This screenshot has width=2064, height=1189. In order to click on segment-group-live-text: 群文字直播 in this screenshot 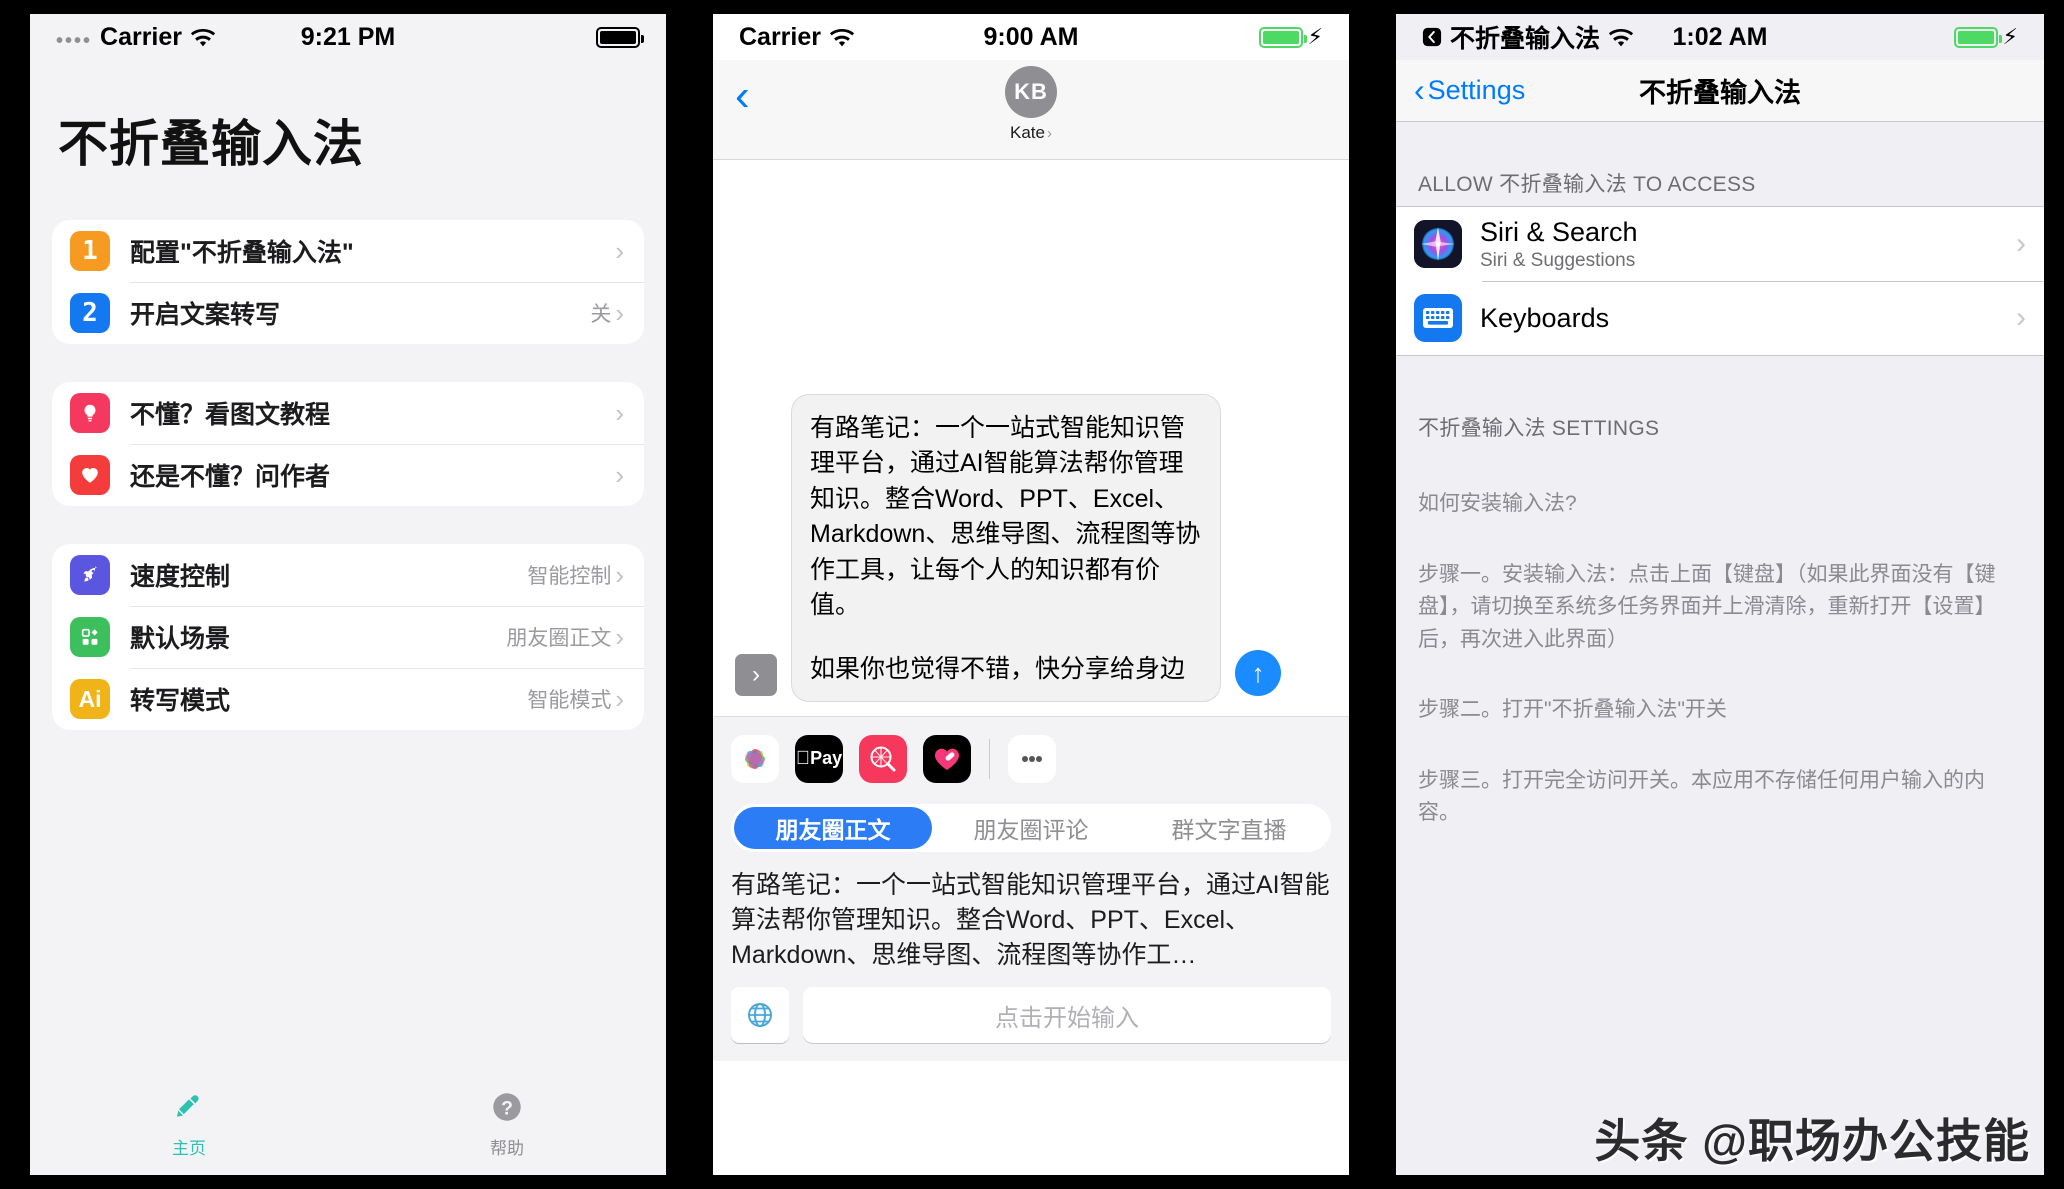, I will do `click(1229, 828)`.